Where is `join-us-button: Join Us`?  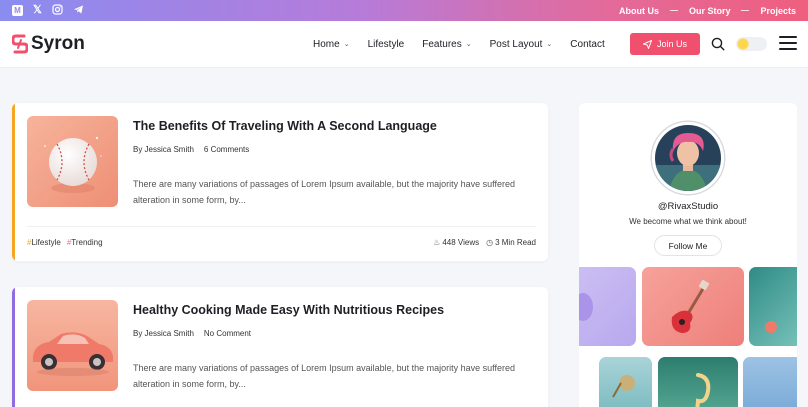 join-us-button: Join Us is located at coordinates (665, 44).